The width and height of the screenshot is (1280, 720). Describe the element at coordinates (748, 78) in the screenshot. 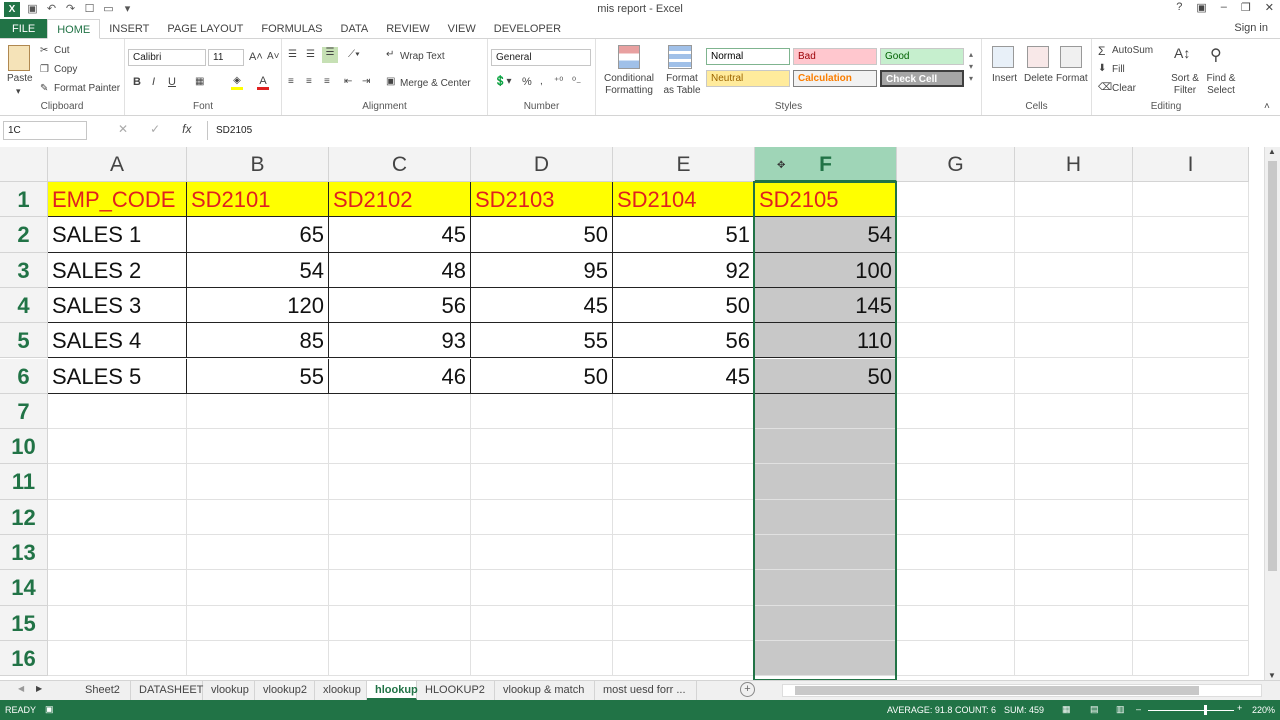

I see `style-neutral: Neutral` at that location.